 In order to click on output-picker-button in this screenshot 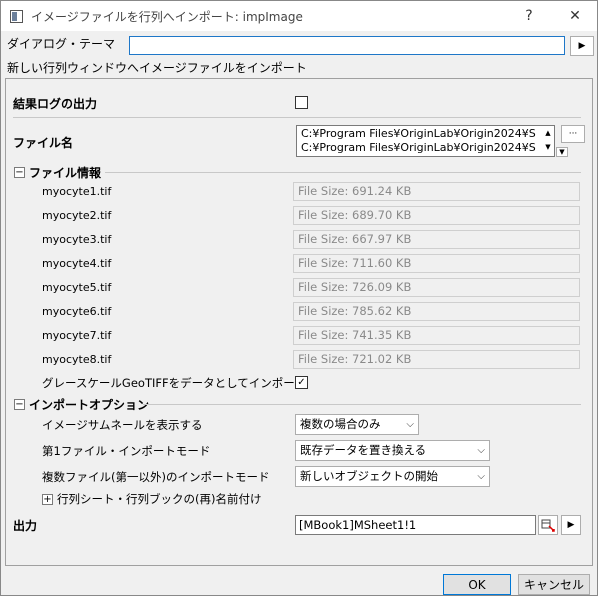, I will do `click(548, 525)`.